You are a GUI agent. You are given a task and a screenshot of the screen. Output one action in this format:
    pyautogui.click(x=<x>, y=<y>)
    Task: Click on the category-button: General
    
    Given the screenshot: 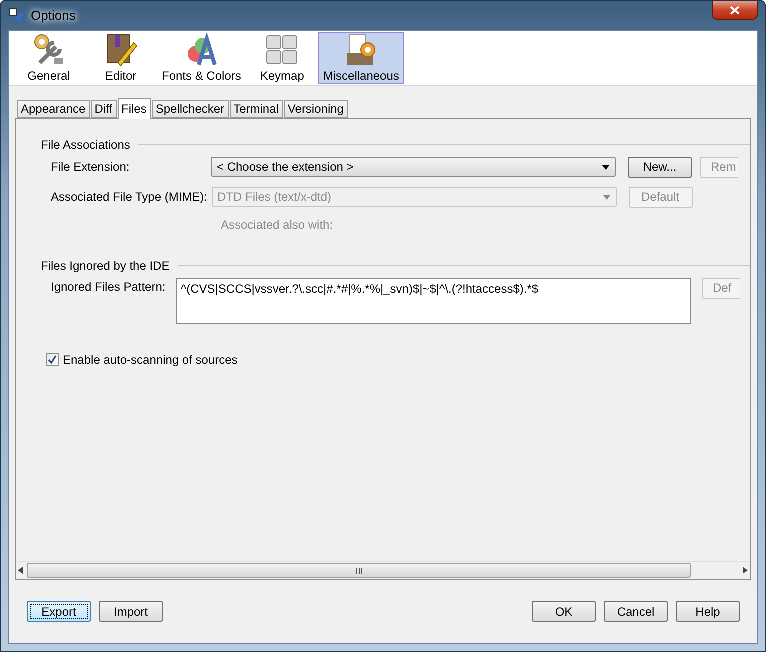 What is the action you would take?
    pyautogui.click(x=49, y=58)
    